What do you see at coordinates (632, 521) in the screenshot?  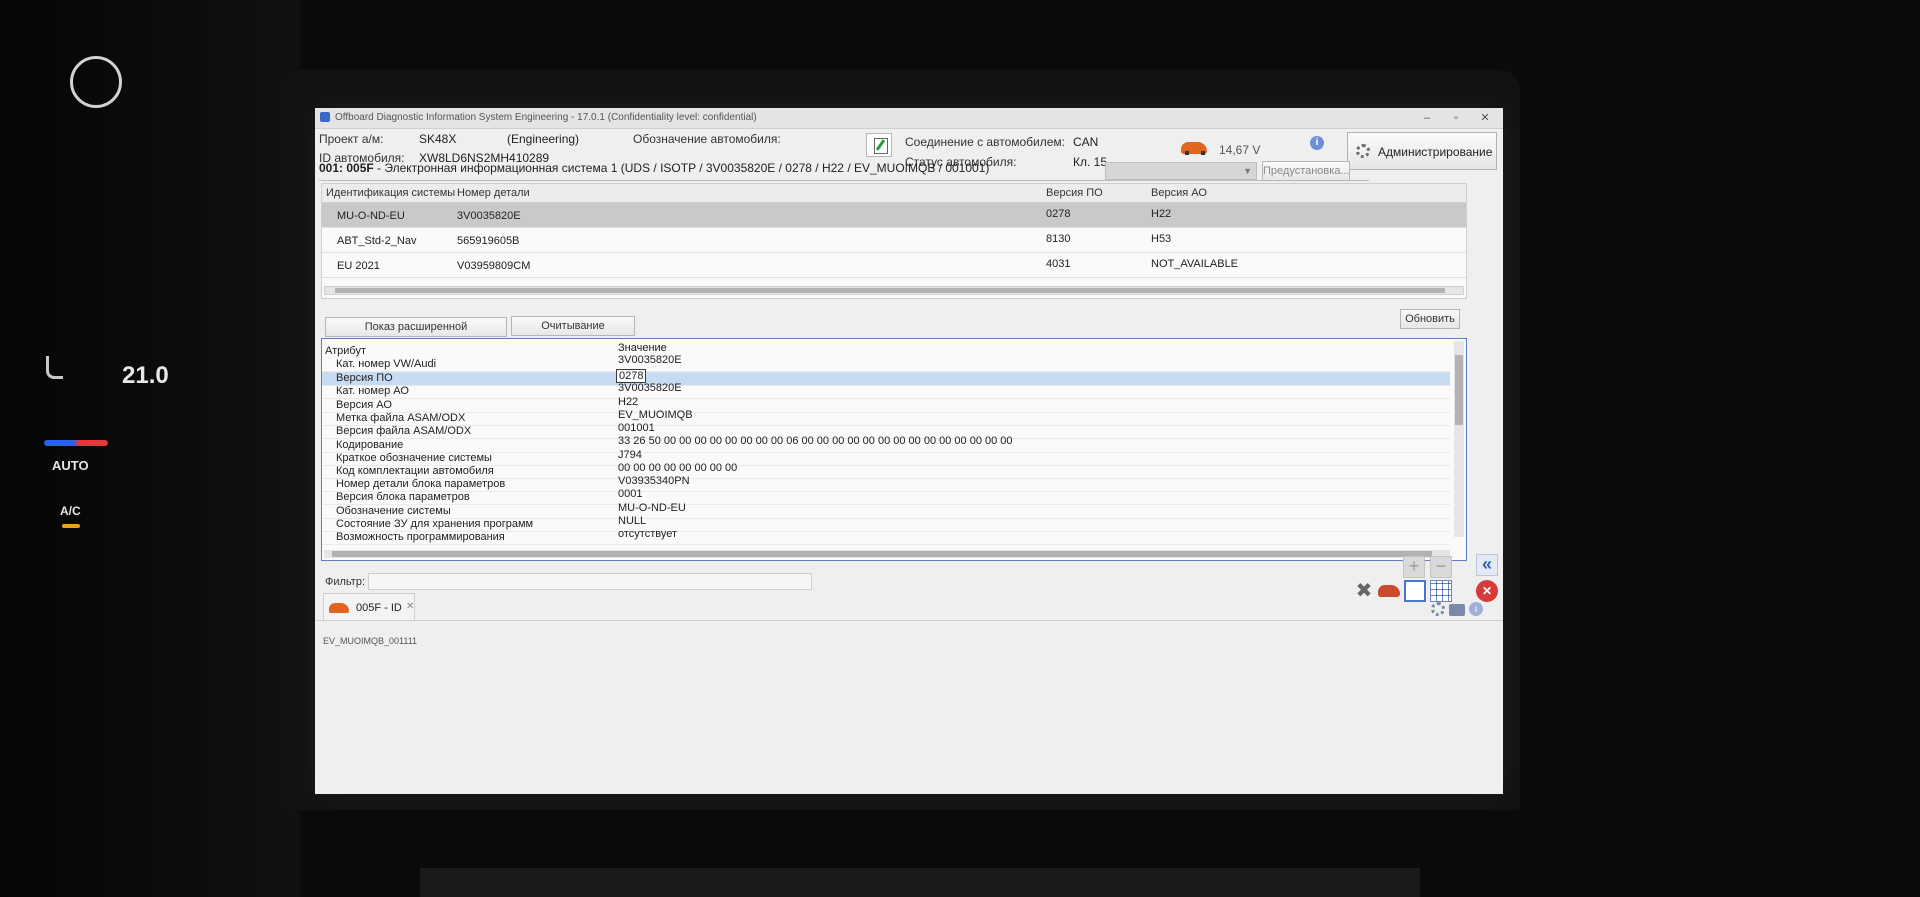 I see `table-cell: NULL` at bounding box center [632, 521].